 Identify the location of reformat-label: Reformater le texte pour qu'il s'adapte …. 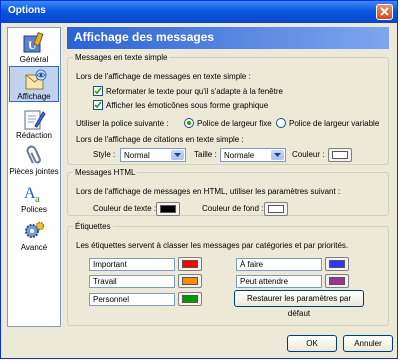
(194, 91).